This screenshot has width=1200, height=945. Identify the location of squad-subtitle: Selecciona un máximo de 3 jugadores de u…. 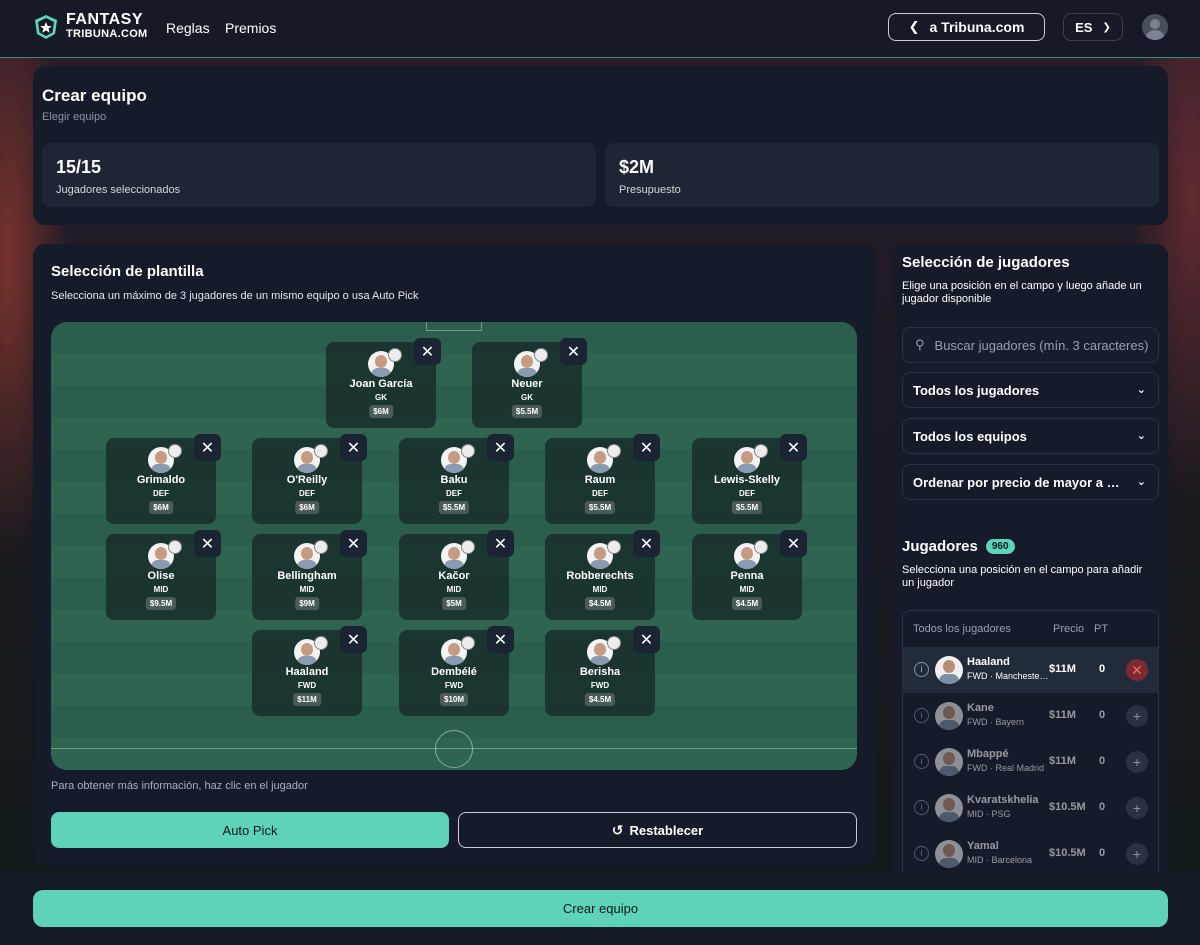
(235, 296).